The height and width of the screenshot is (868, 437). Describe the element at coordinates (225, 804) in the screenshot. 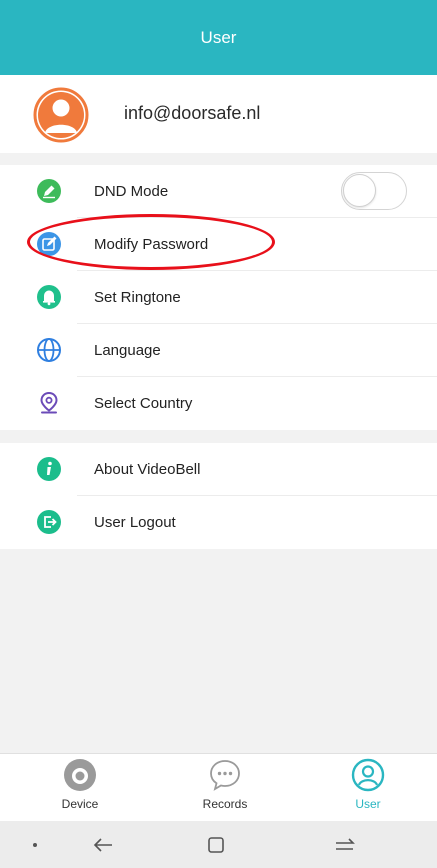

I see `tab-records-label: Records` at that location.